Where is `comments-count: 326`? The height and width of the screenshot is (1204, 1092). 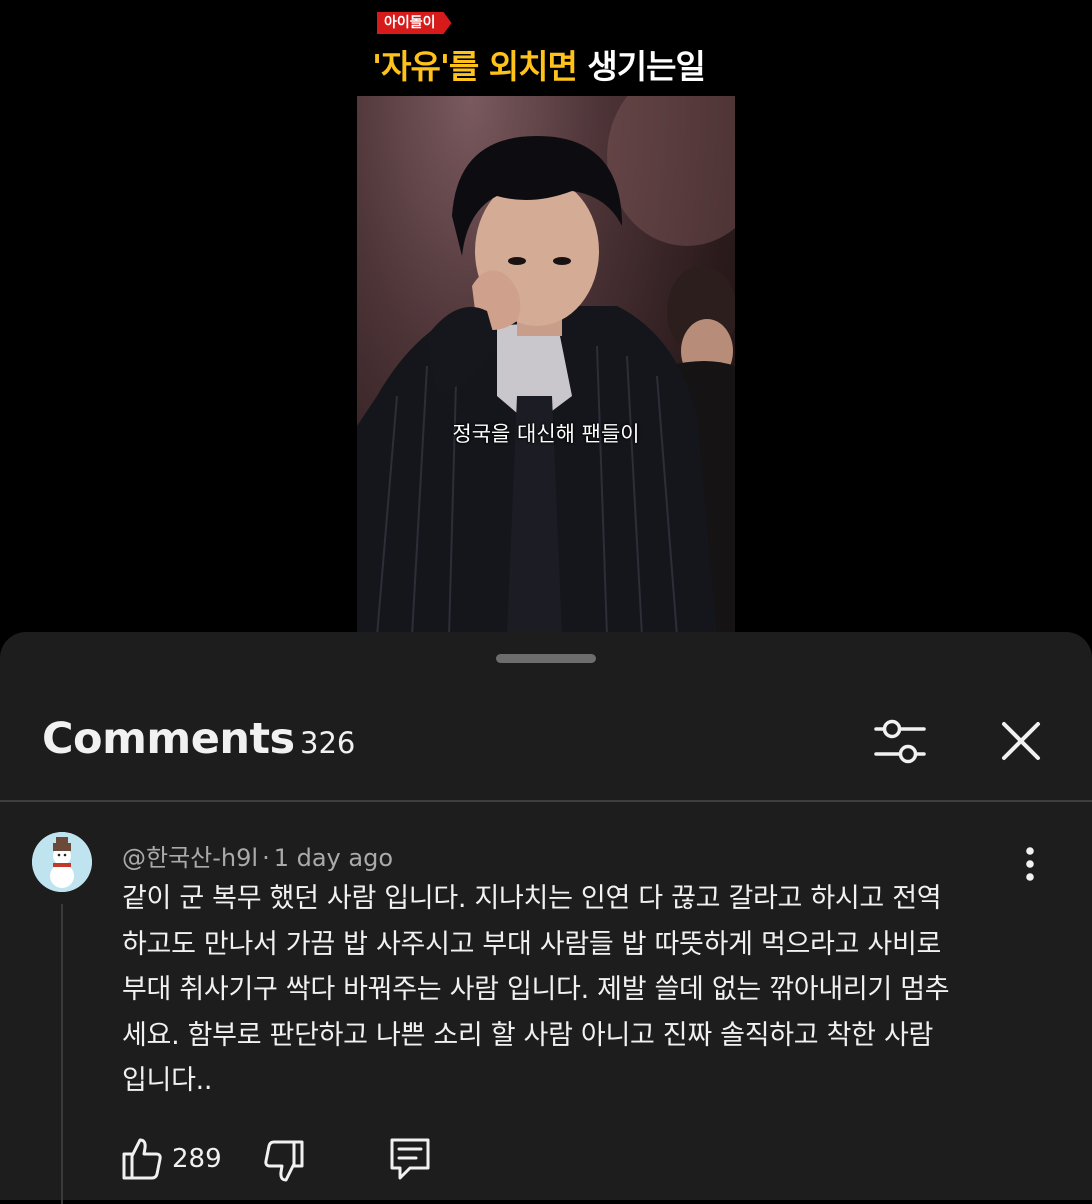
comments-count: 326 is located at coordinates (328, 743).